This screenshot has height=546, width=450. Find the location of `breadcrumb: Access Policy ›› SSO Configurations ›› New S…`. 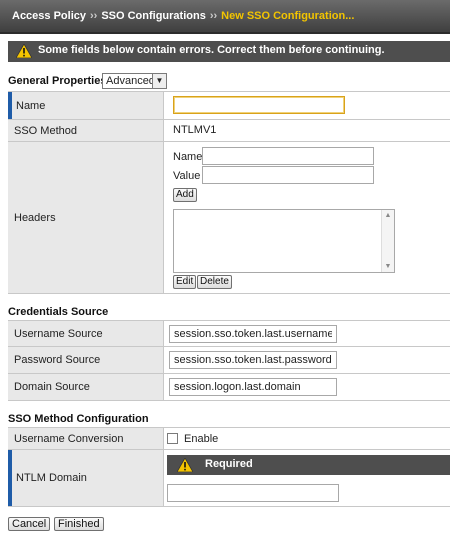

breadcrumb: Access Policy ›› SSO Configurations ›› New S… is located at coordinates (225, 17).